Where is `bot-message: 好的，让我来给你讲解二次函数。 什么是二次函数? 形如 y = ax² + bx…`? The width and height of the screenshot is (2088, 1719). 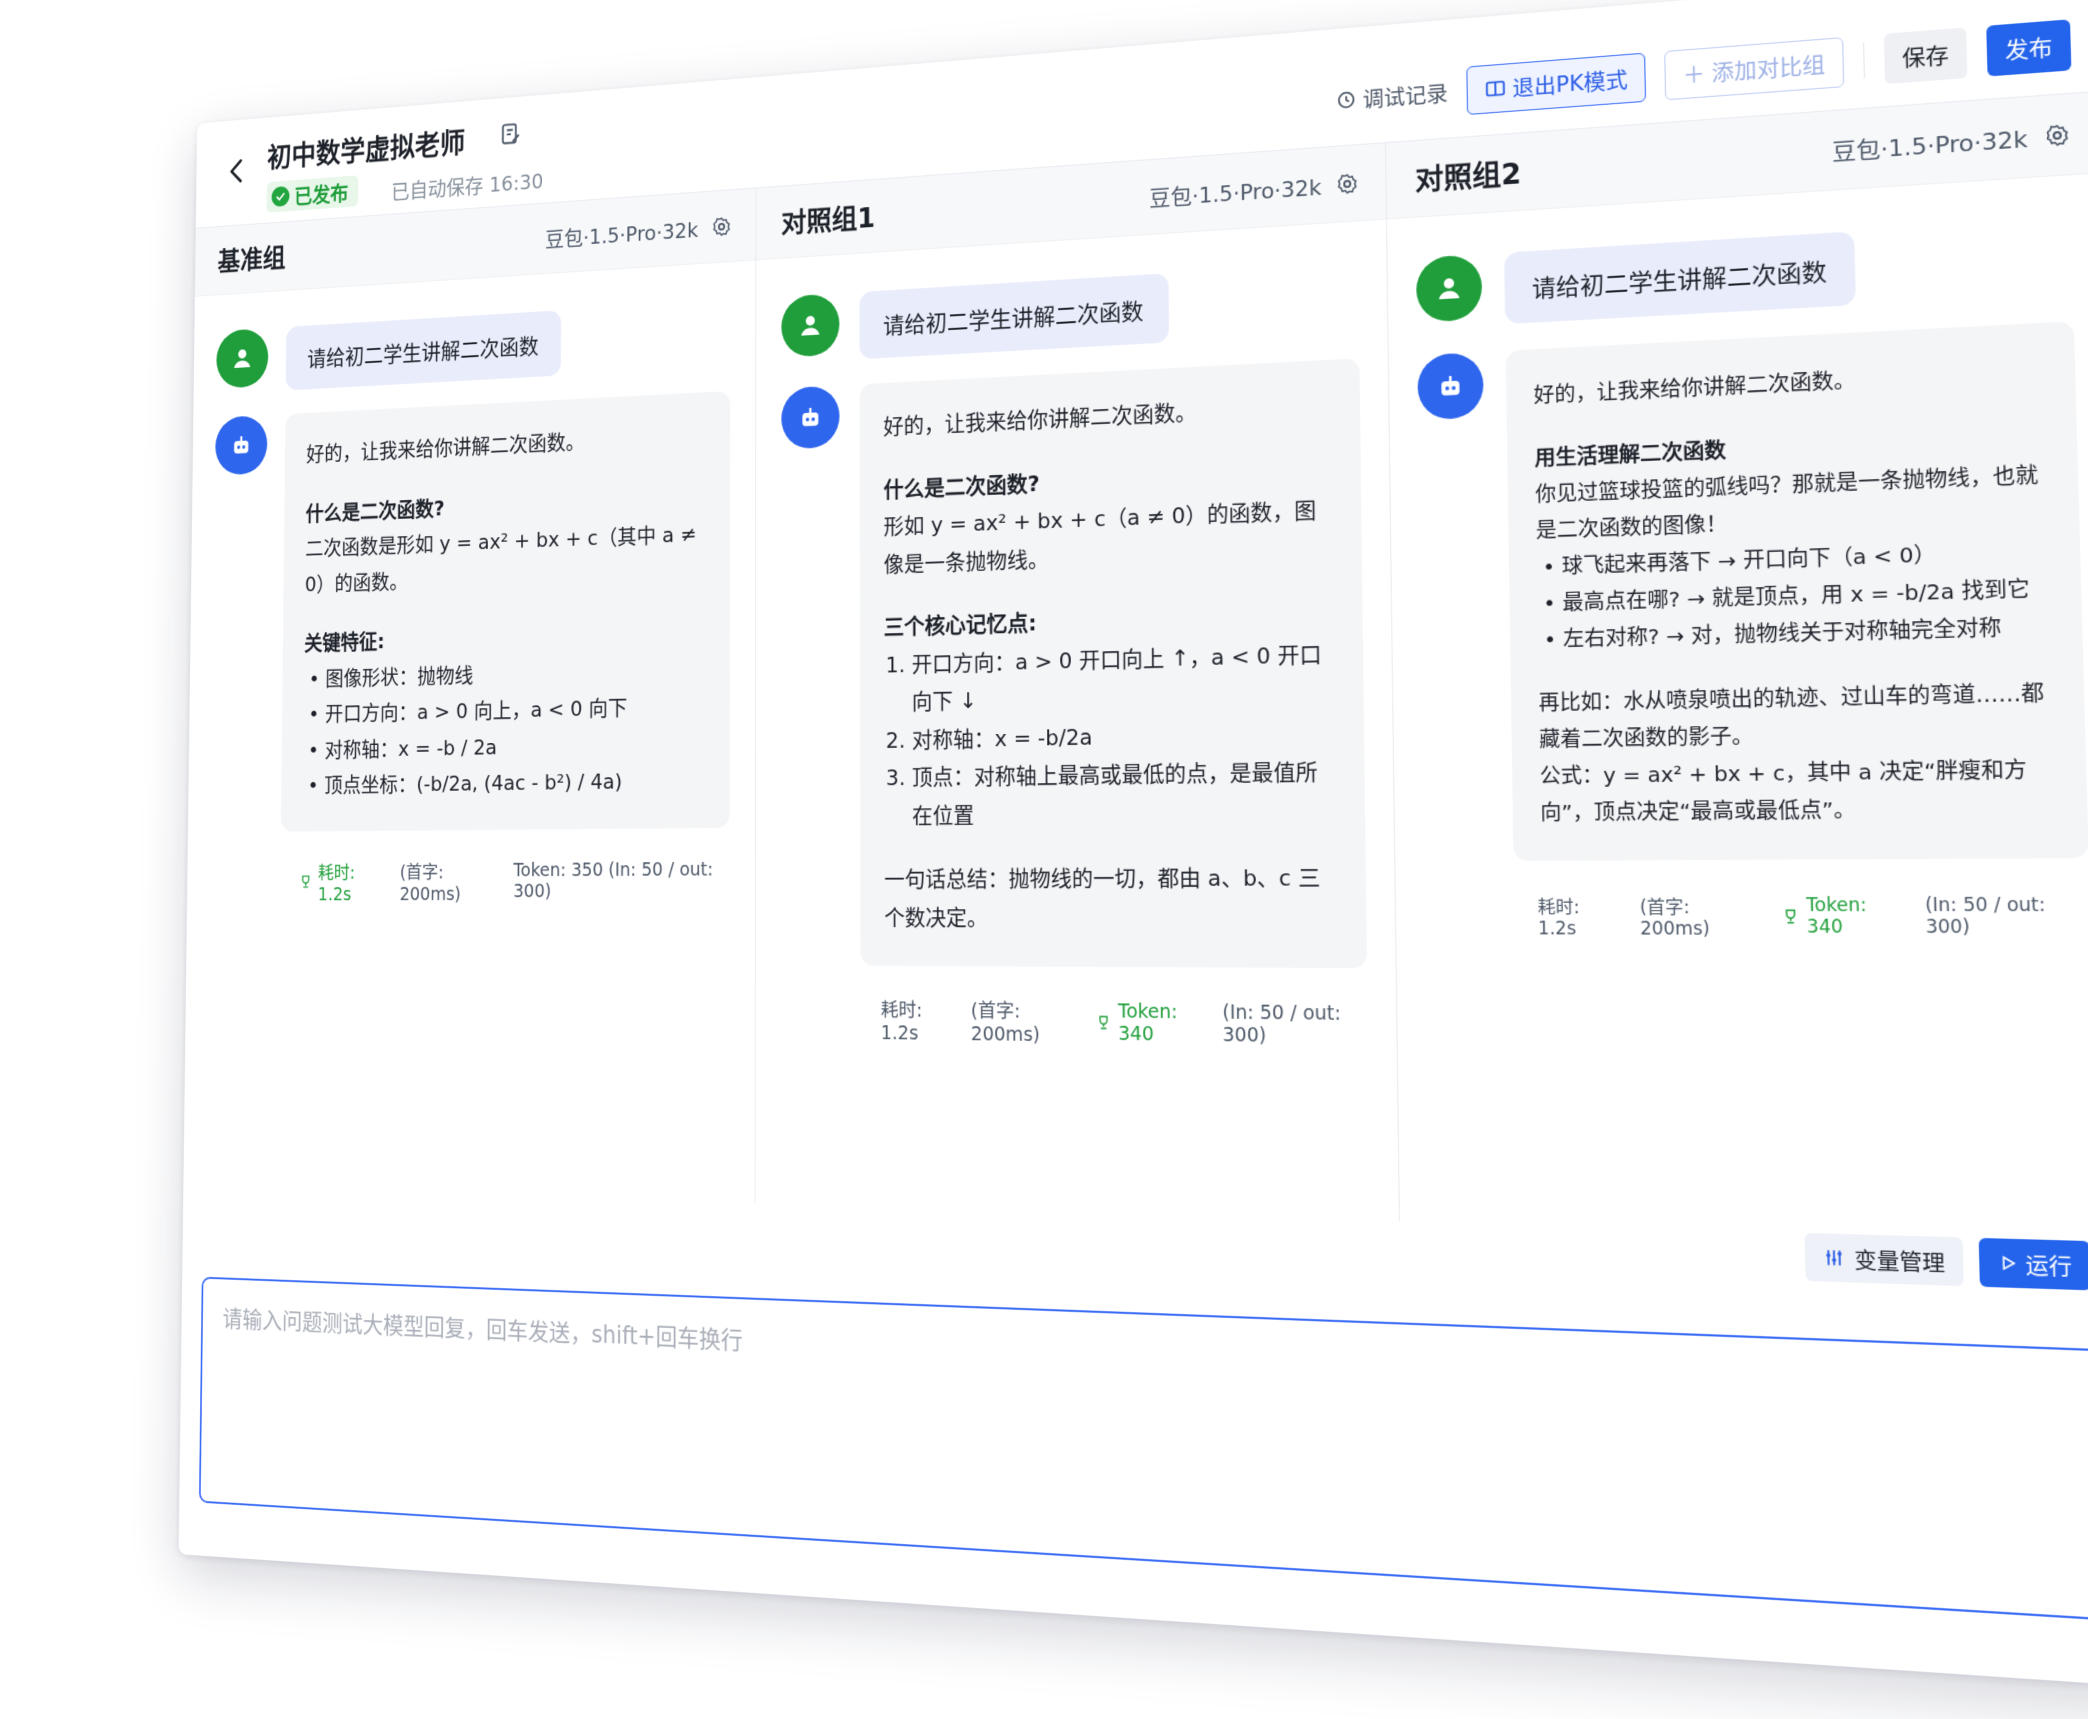
bot-message: 好的，让我来给你讲解二次函数。 什么是二次函数? 形如 y = ax² + bx… is located at coordinates (1074, 663).